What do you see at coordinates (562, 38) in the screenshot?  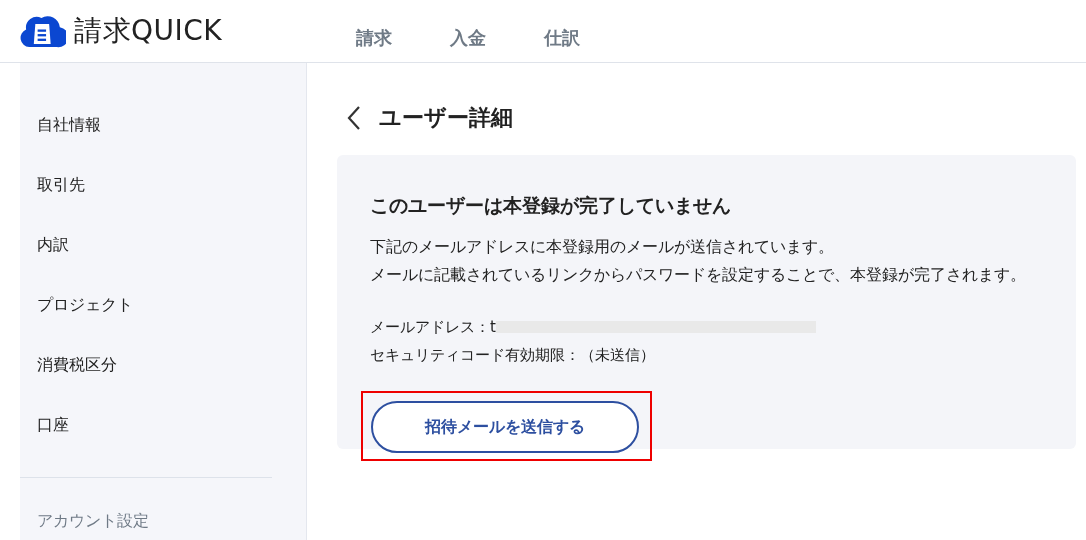 I see `nav-tab: 仕訳` at bounding box center [562, 38].